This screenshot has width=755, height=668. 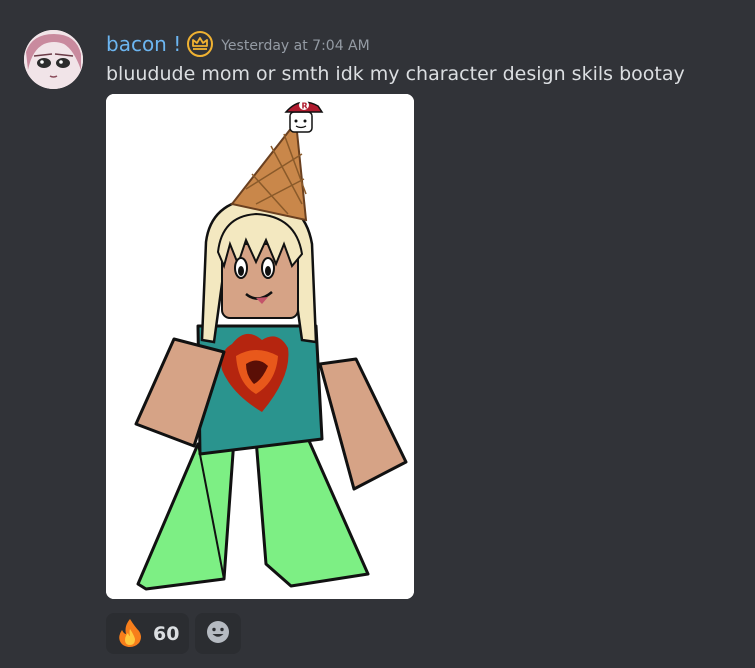 What do you see at coordinates (166, 633) in the screenshot?
I see `reaction-count: 60` at bounding box center [166, 633].